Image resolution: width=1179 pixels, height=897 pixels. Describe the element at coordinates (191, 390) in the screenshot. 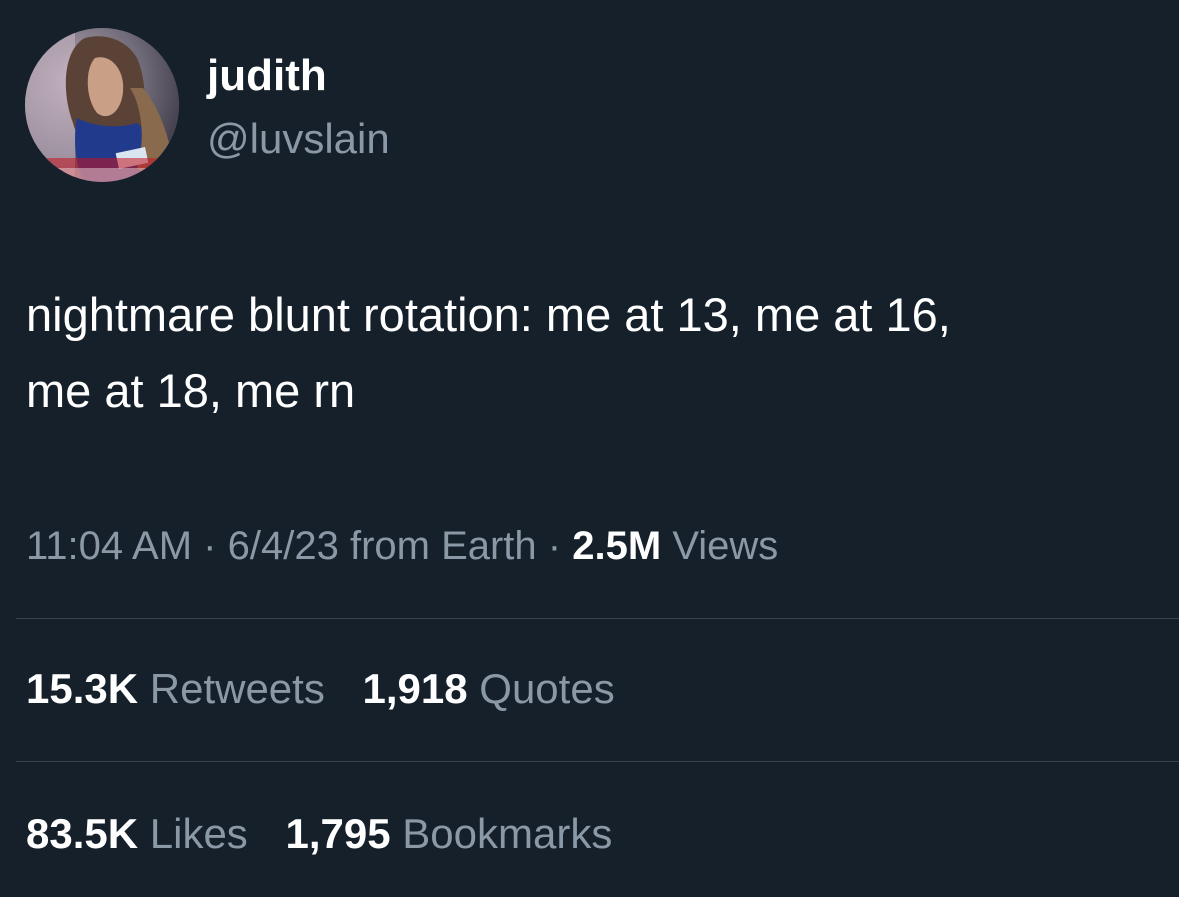

I see `tweet-text-line: me at 18, me rn` at that location.